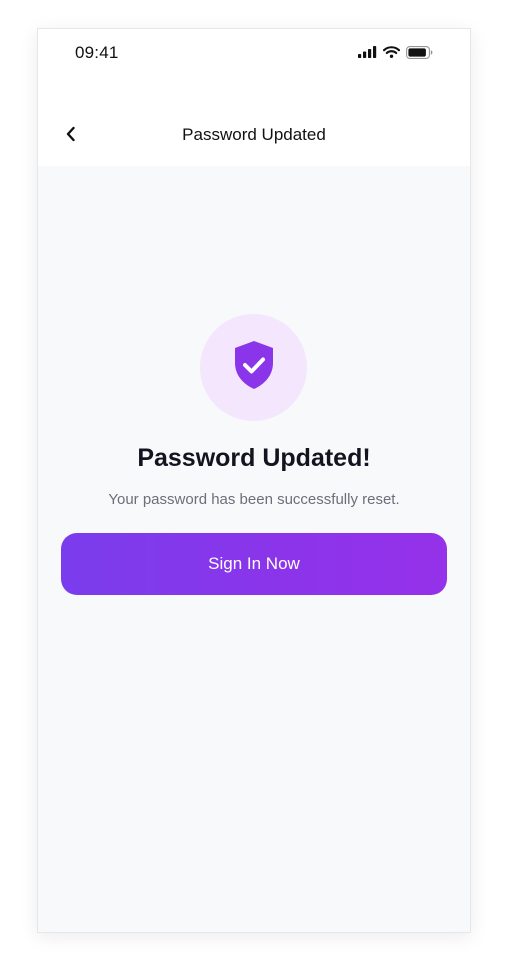 Image resolution: width=507 pixels, height=978 pixels. I want to click on navigation-bar: Password Updated, so click(254, 137).